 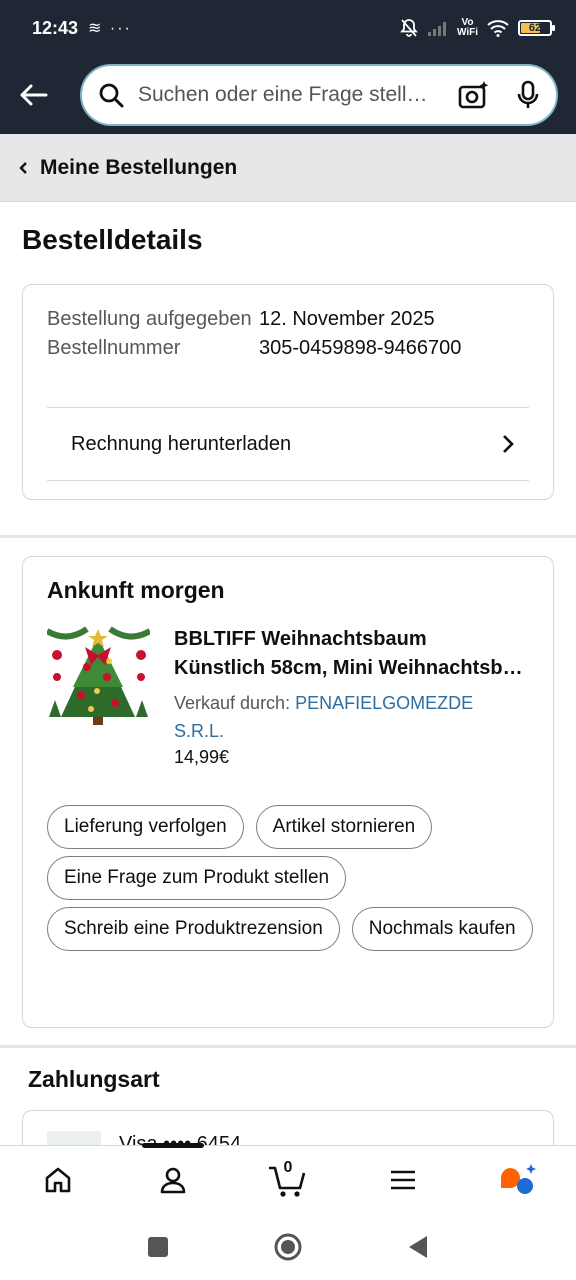 I want to click on order-date: 12. November 2025, so click(x=347, y=319).